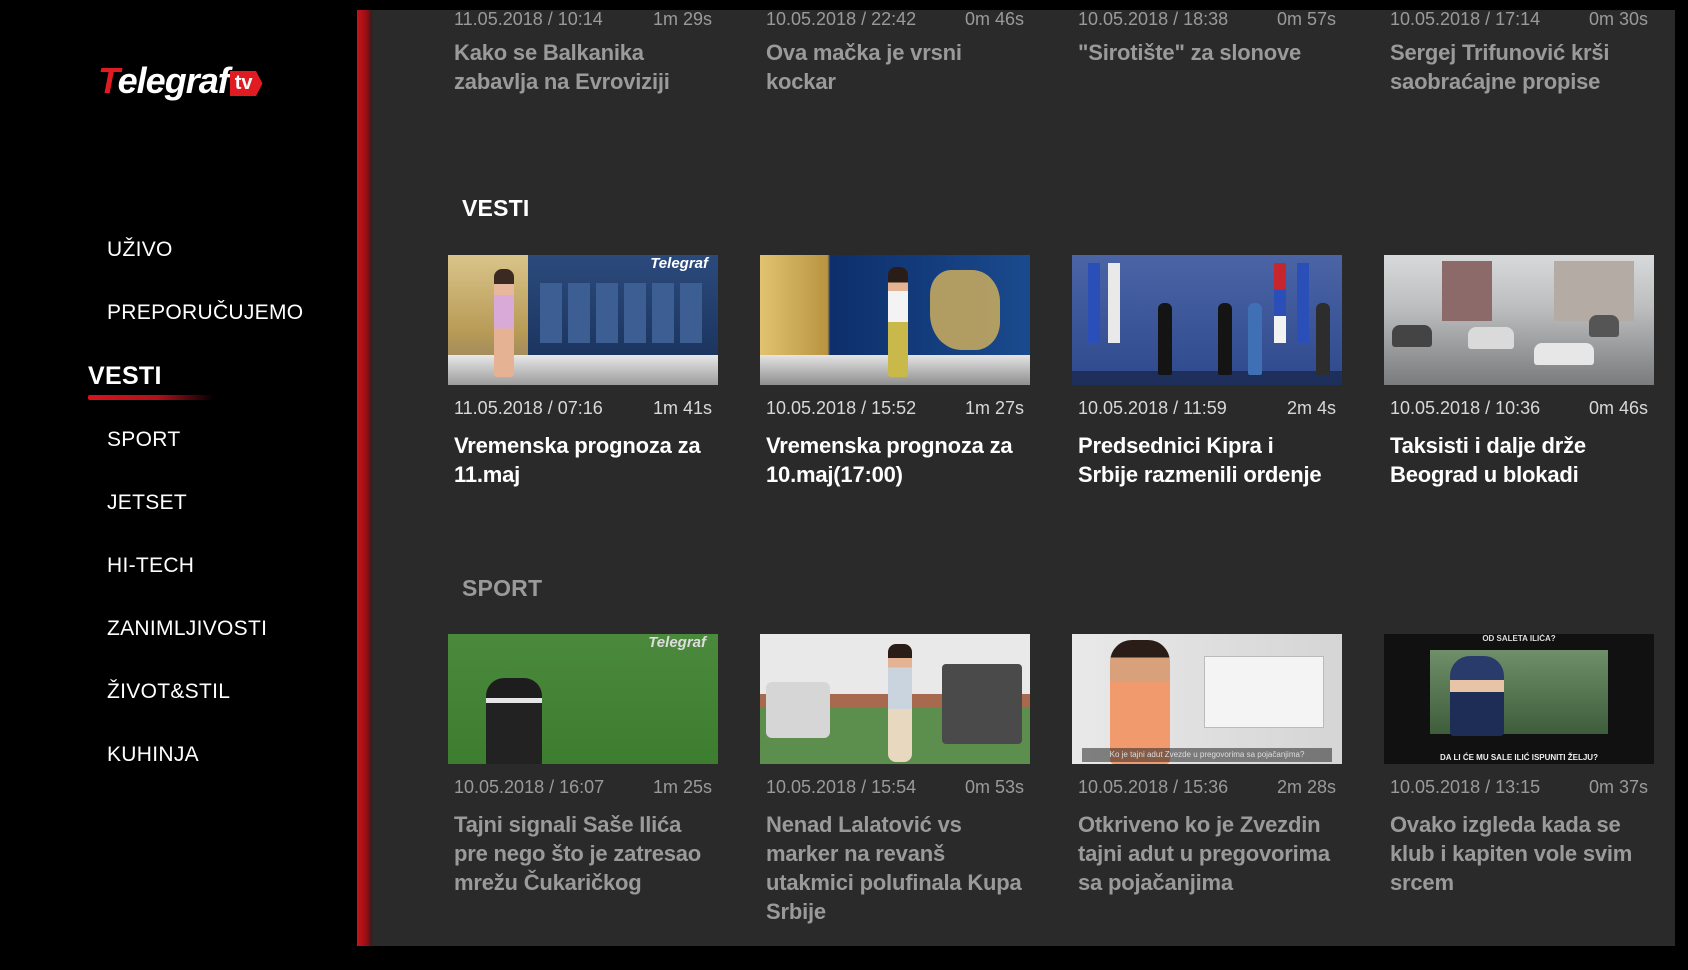 The width and height of the screenshot is (1688, 970). I want to click on video-title: "Sirotište" za slonove, so click(1190, 52).